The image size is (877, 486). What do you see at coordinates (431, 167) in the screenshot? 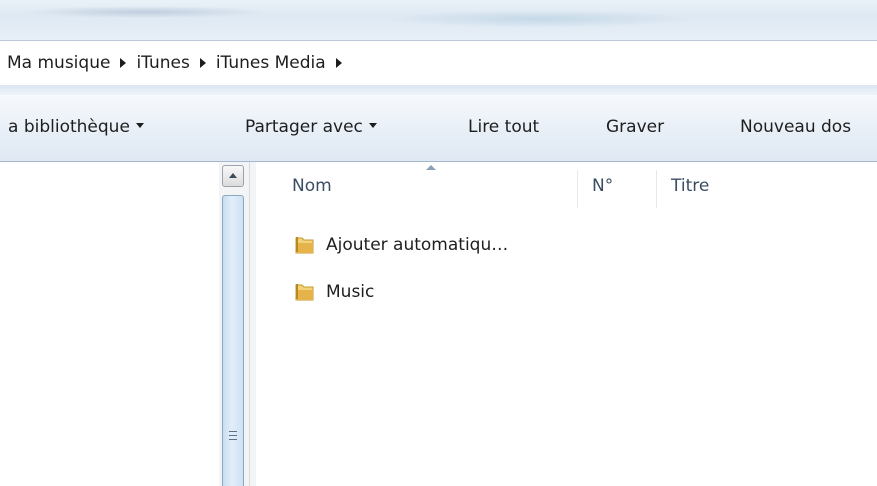
I see `sort-ascending-icon` at bounding box center [431, 167].